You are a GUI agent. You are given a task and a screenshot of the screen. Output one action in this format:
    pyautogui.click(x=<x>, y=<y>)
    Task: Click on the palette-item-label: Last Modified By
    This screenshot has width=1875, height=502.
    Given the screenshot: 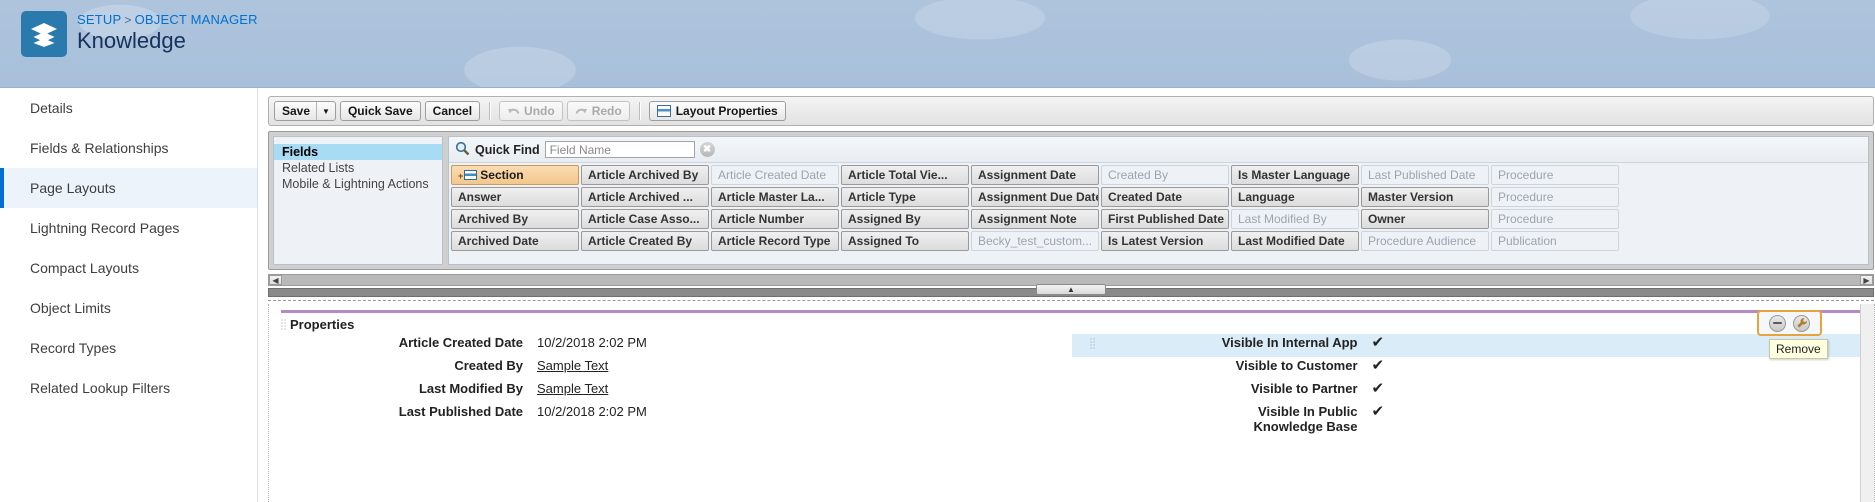 What is the action you would take?
    pyautogui.click(x=1282, y=219)
    